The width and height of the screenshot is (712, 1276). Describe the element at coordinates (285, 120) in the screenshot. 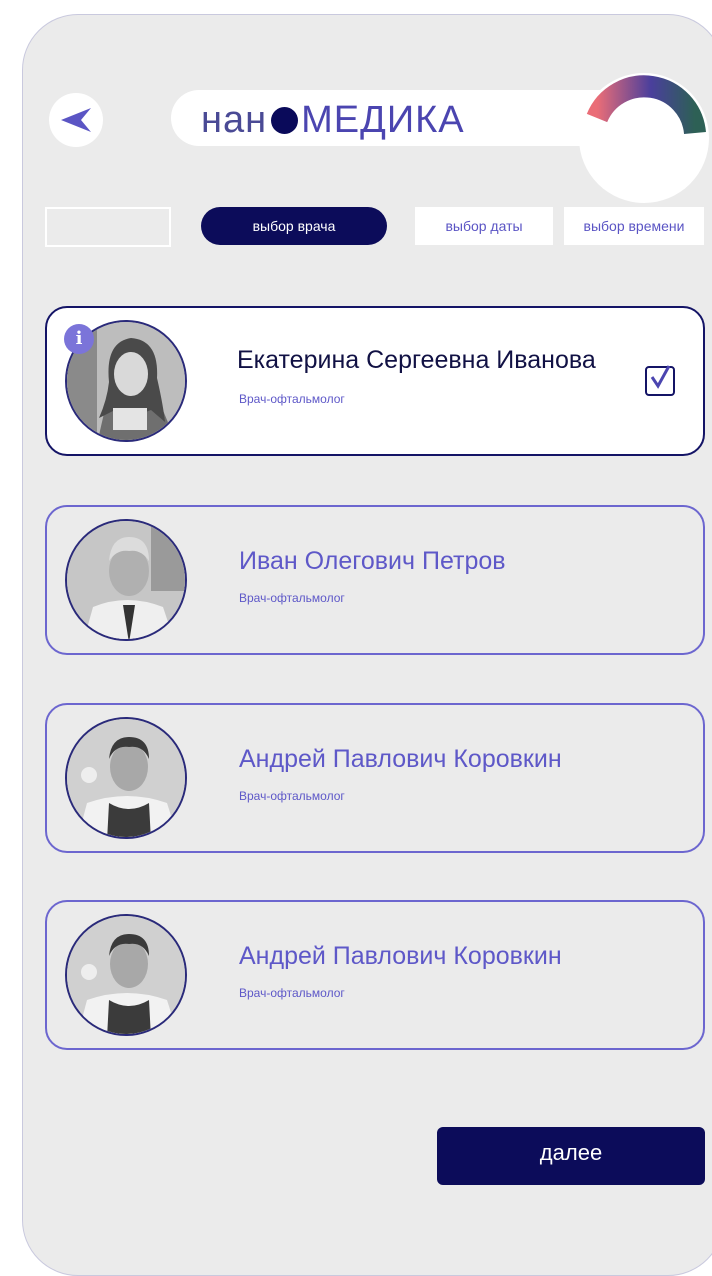

I see `logo-dot-icon` at that location.